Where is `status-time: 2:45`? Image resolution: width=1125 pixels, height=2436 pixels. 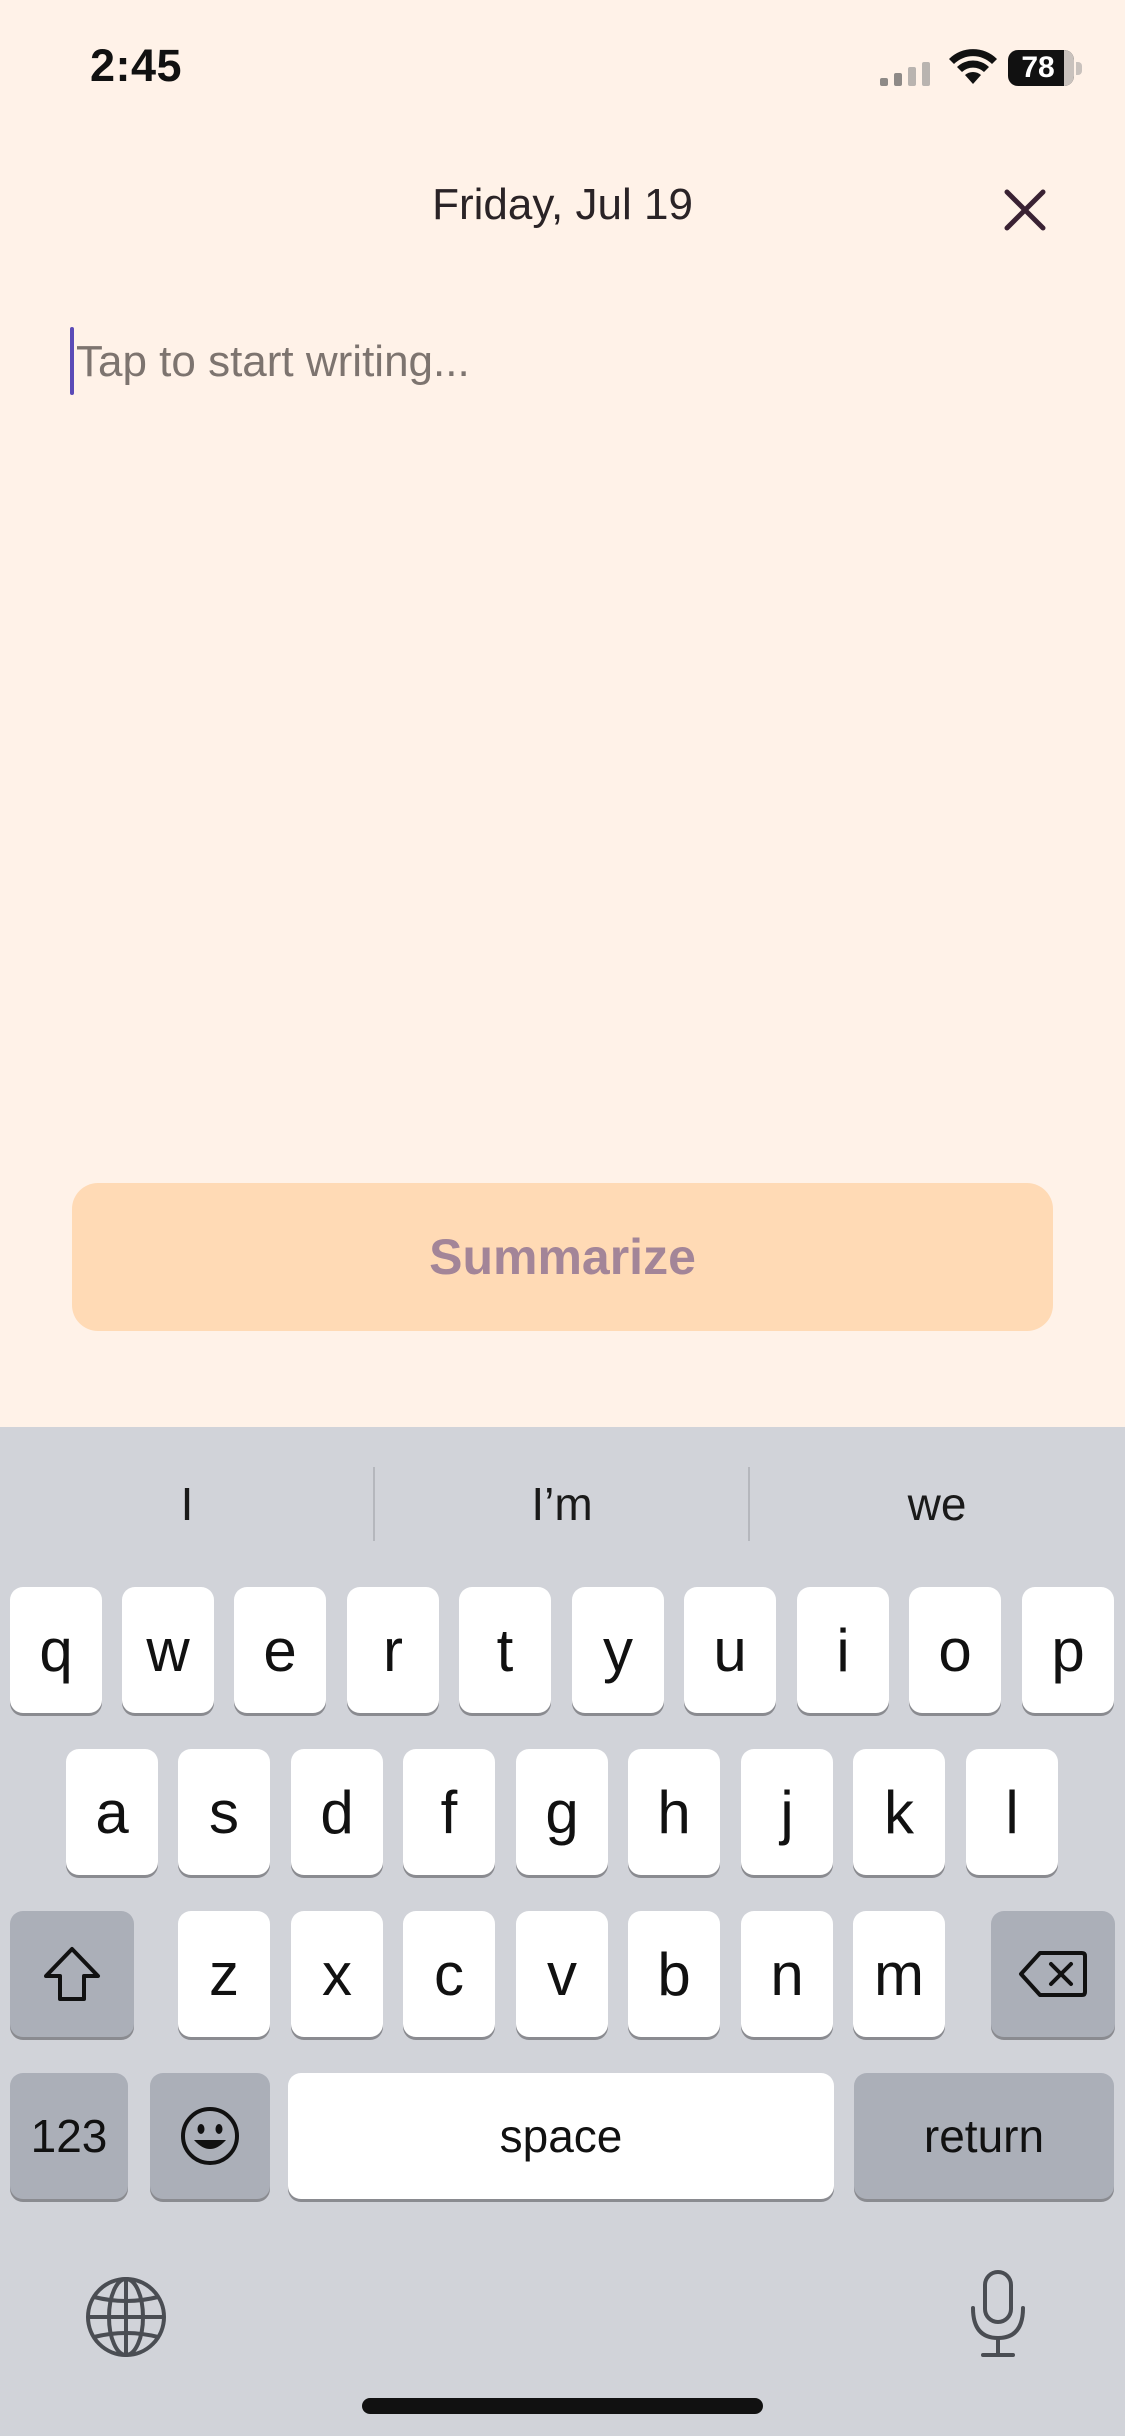 status-time: 2:45 is located at coordinates (136, 65).